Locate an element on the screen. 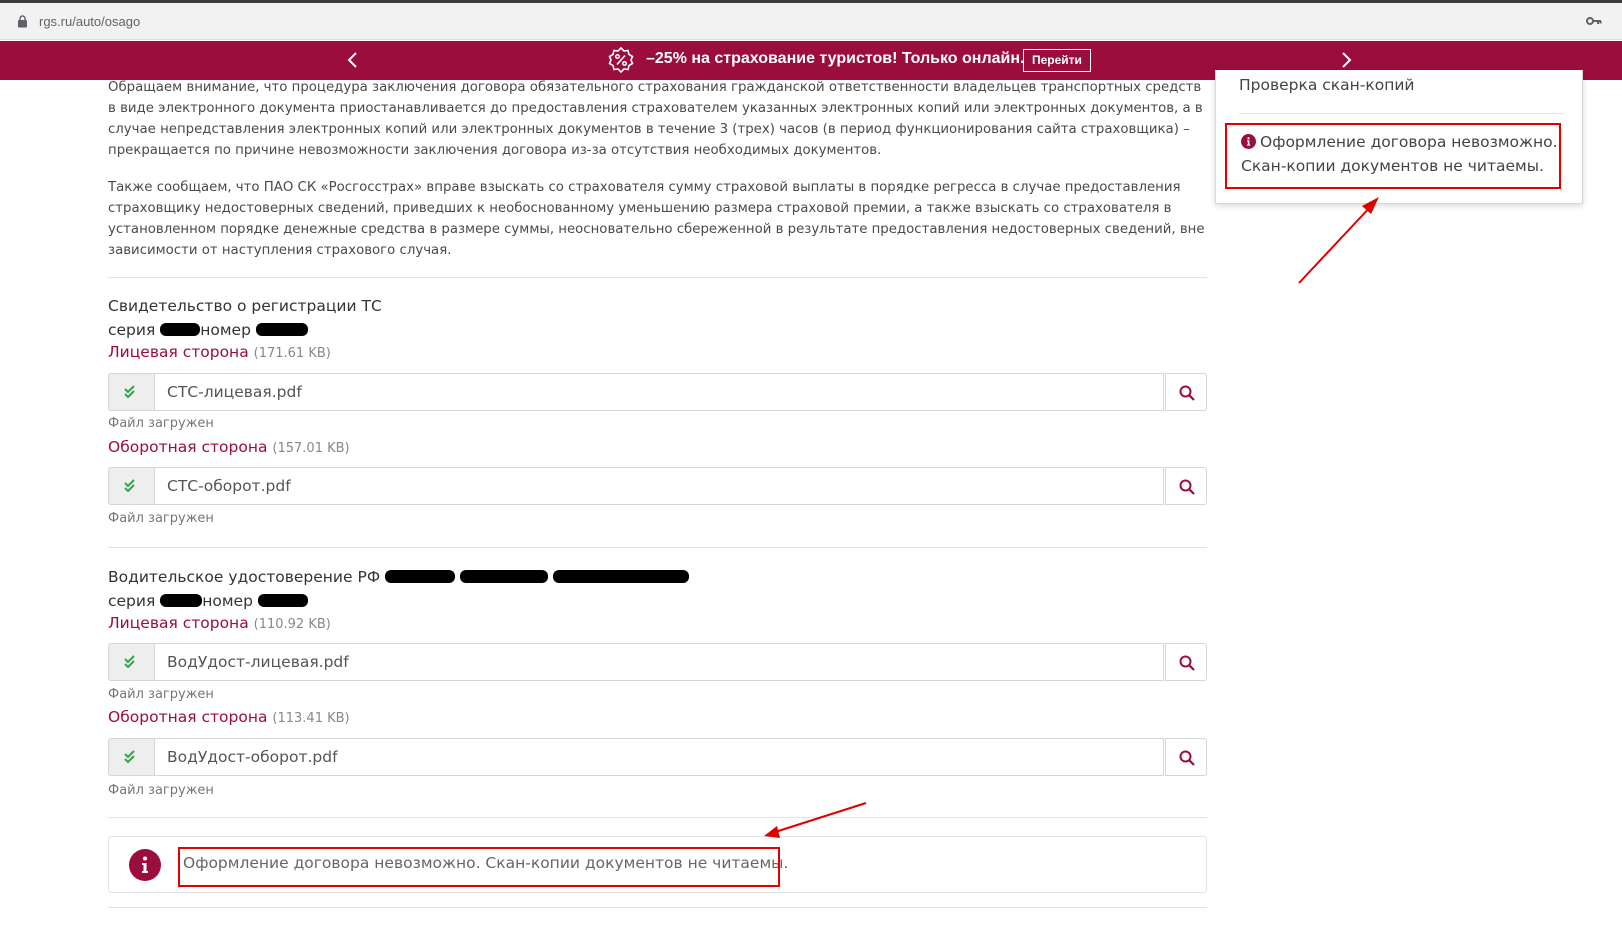 The image size is (1622, 942). file-name-field: СТС-лицевая.pdf is located at coordinates (659, 392).